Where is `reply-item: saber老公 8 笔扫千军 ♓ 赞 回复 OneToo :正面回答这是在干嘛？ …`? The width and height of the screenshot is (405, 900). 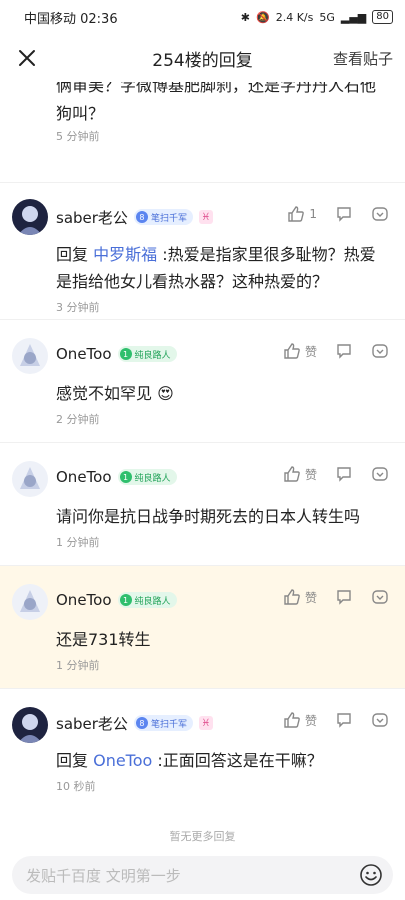 reply-item: saber老公 8 笔扫千军 ♓ 赞 回复 OneToo :正面回答这是在干嘛？ … is located at coordinates (202, 743).